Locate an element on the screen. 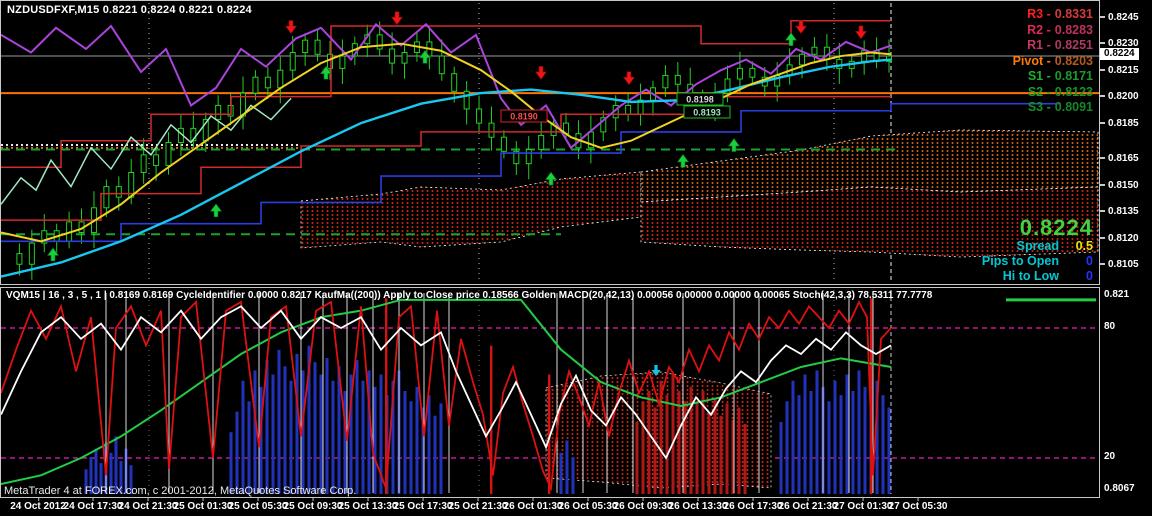  pivot-value: 0.8123 is located at coordinates (1073, 91).